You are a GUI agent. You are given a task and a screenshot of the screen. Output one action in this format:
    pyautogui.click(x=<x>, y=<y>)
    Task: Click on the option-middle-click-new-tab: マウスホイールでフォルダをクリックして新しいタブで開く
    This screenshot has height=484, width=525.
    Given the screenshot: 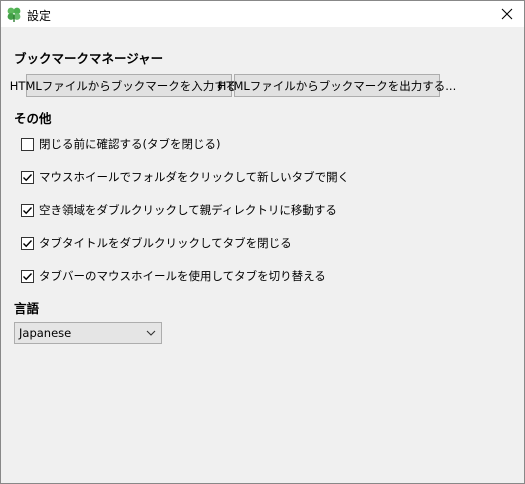 What is the action you would take?
    pyautogui.click(x=185, y=177)
    